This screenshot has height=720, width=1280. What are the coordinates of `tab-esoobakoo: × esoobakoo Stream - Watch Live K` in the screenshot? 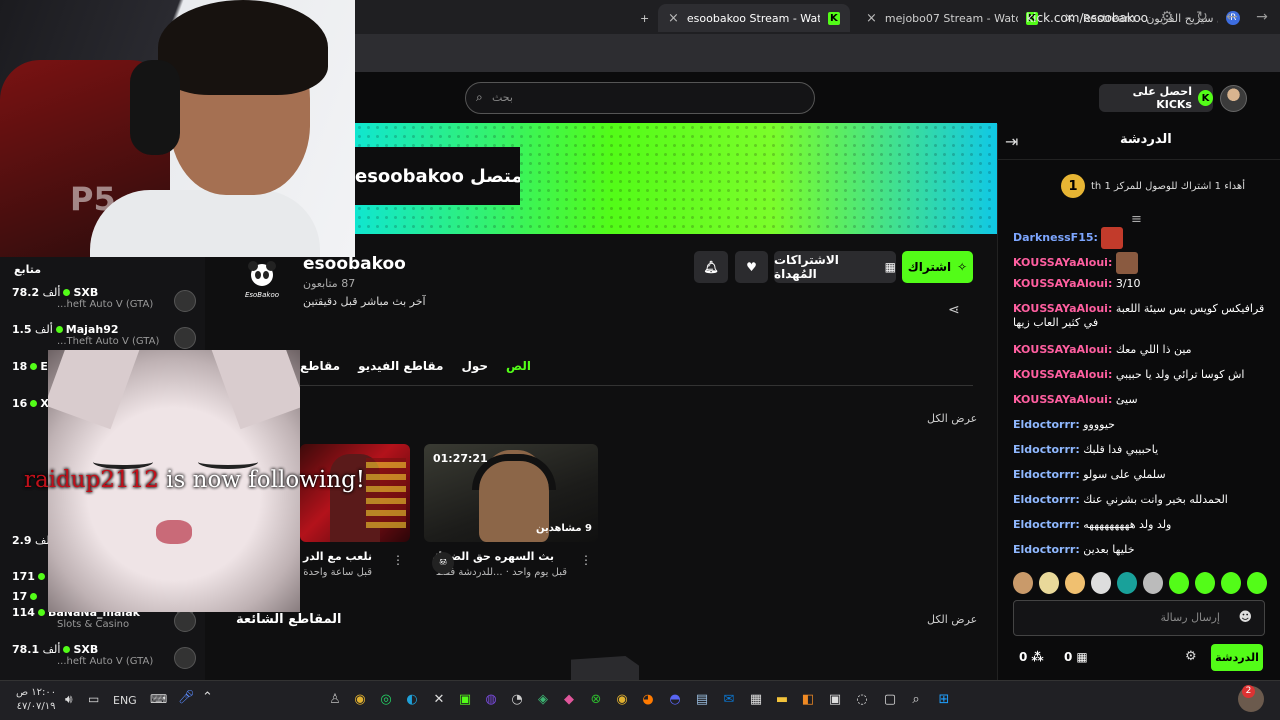 It's located at (754, 18).